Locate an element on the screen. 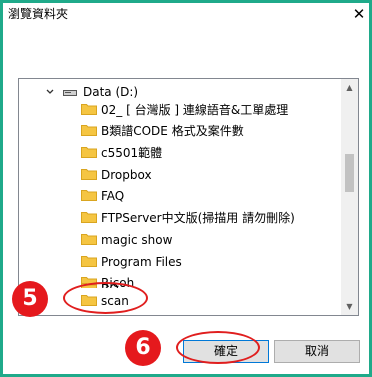 The image size is (372, 377). tree-row-folder: 02_ [ 台灣版 ] 連線語音&工單處理 is located at coordinates (179, 110).